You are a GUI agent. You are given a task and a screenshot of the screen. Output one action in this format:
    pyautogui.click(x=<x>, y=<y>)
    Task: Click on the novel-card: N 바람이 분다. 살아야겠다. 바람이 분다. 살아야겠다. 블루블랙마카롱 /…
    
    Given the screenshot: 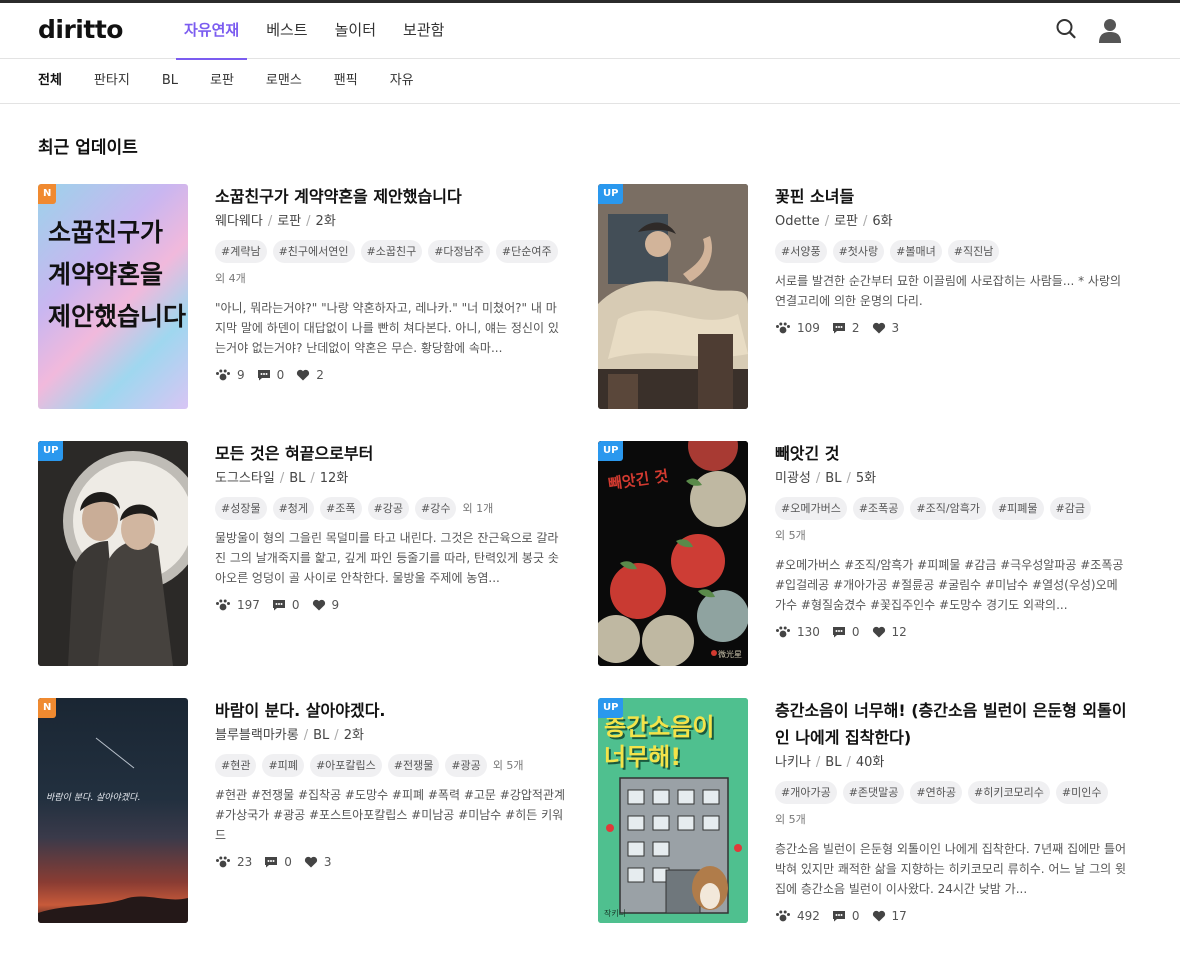 What is the action you would take?
    pyautogui.click(x=303, y=811)
    